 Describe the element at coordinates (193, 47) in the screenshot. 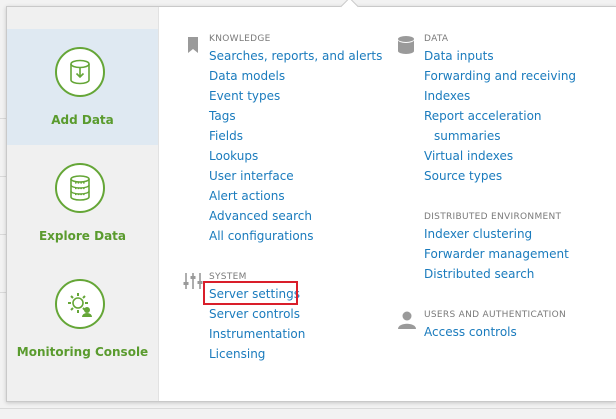

I see `bookmark-icon` at that location.